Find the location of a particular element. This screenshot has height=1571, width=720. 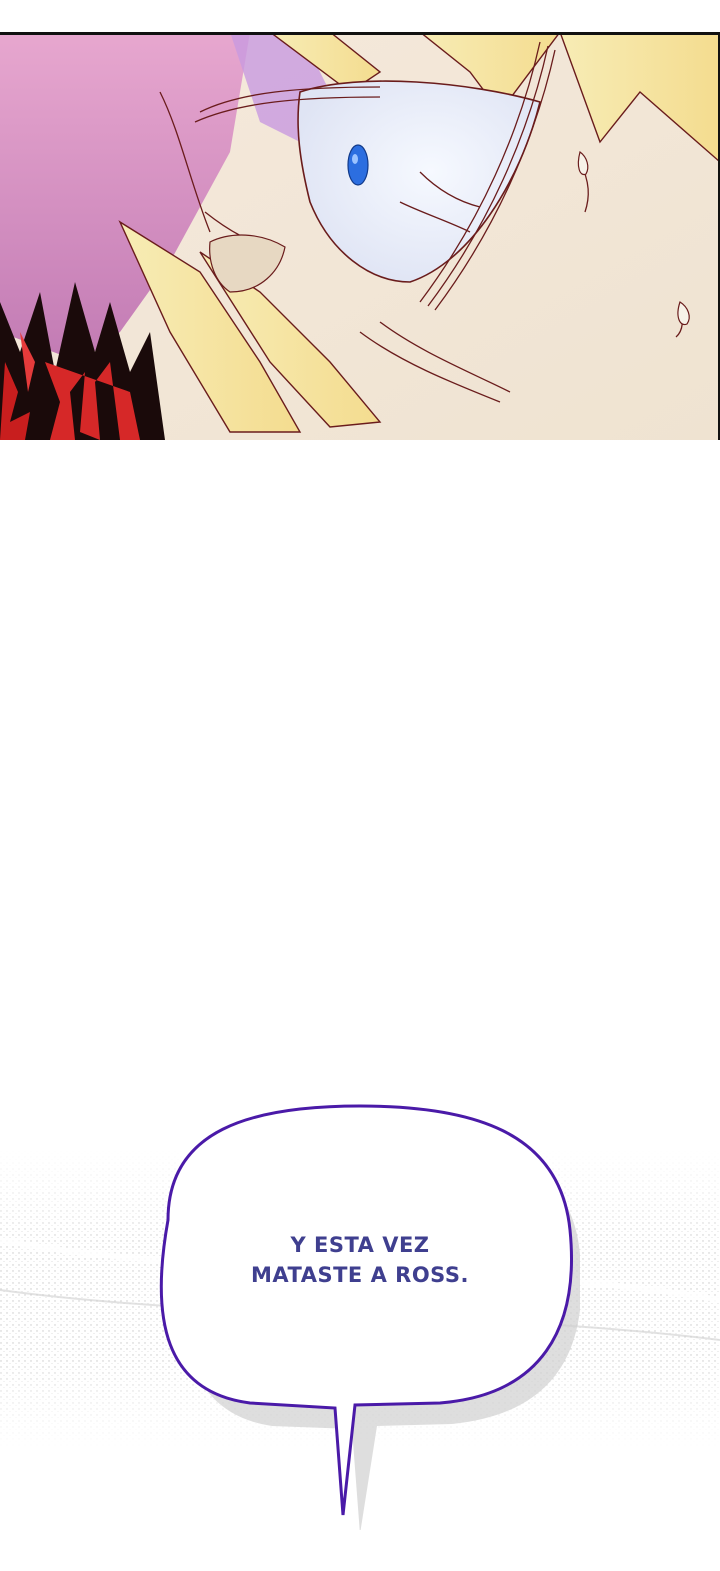

bubble-line-1: Y ESTA VEZ is located at coordinates (360, 1245).